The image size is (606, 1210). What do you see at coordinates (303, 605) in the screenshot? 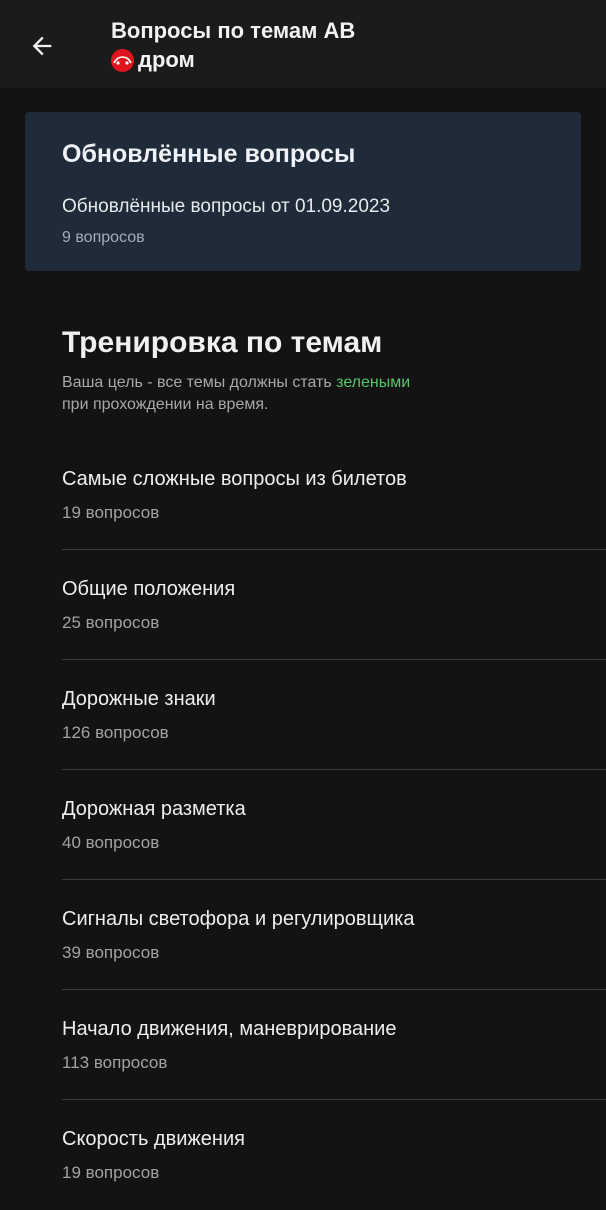
I see `topic-item: Общие положения 25 вопросов` at bounding box center [303, 605].